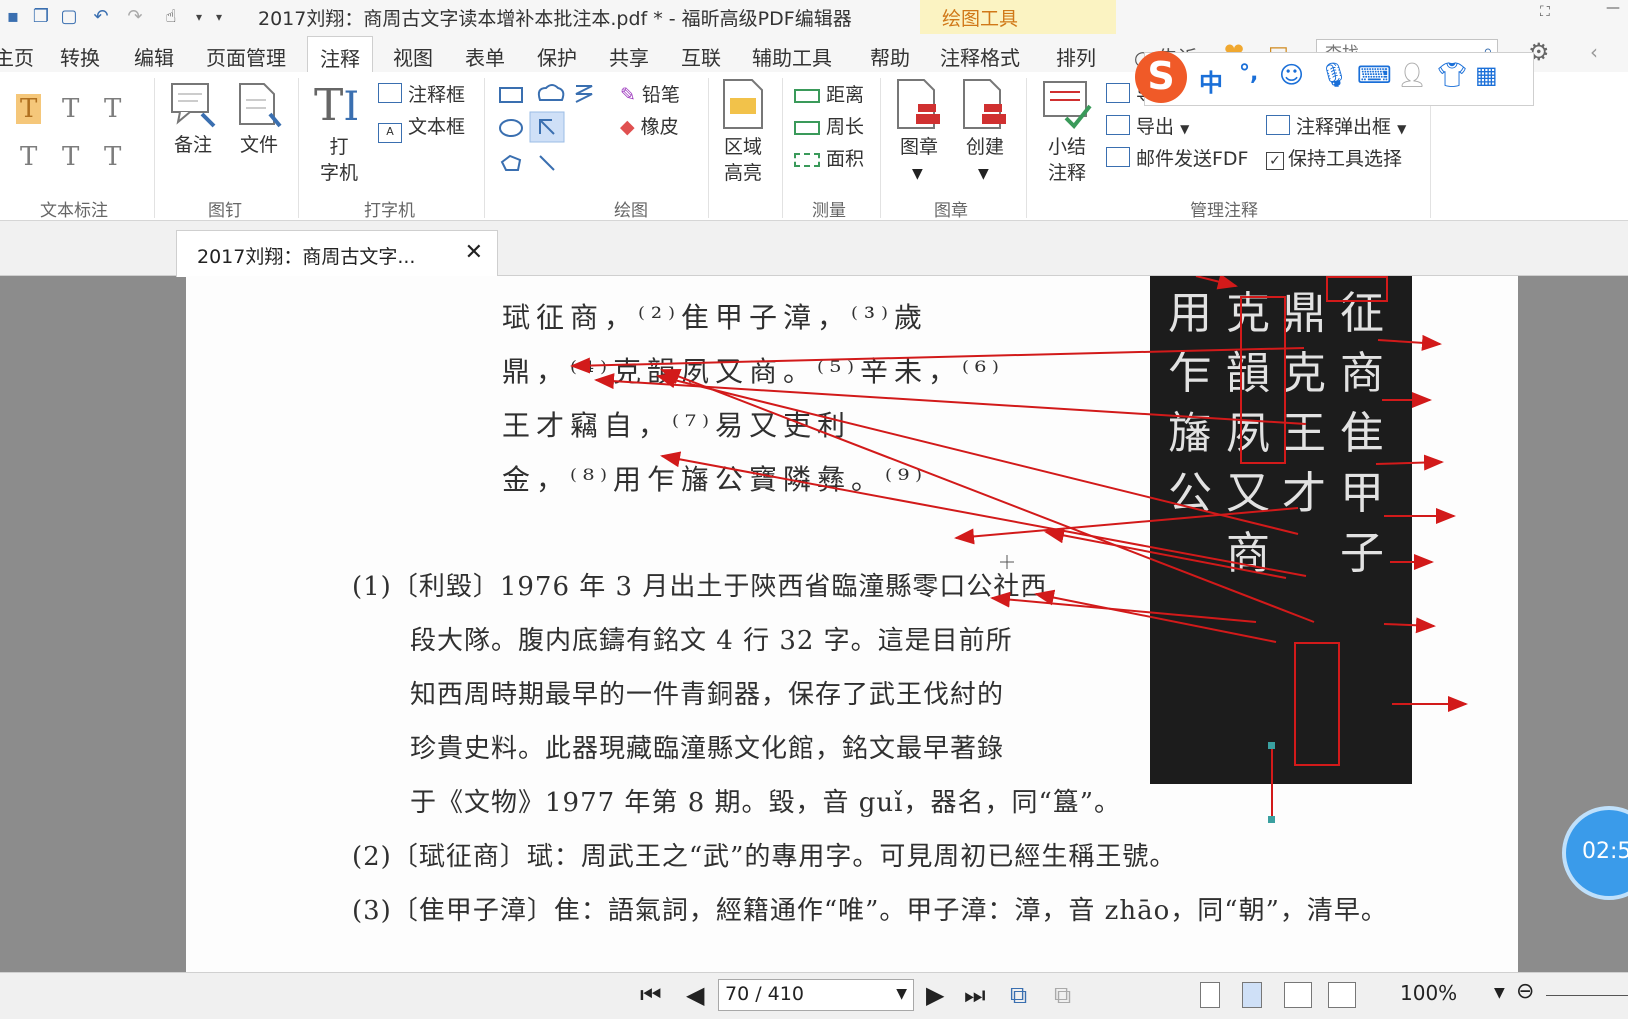 This screenshot has width=1628, height=1019. I want to click on perimeter-button: 周长, so click(829, 125).